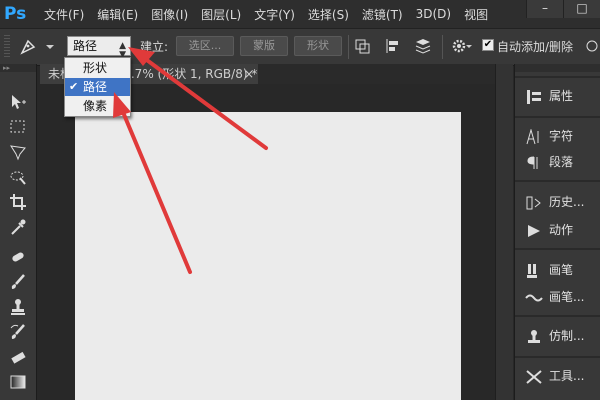 The image size is (600, 400). I want to click on menu-filter: 滤镜(T), so click(382, 14).